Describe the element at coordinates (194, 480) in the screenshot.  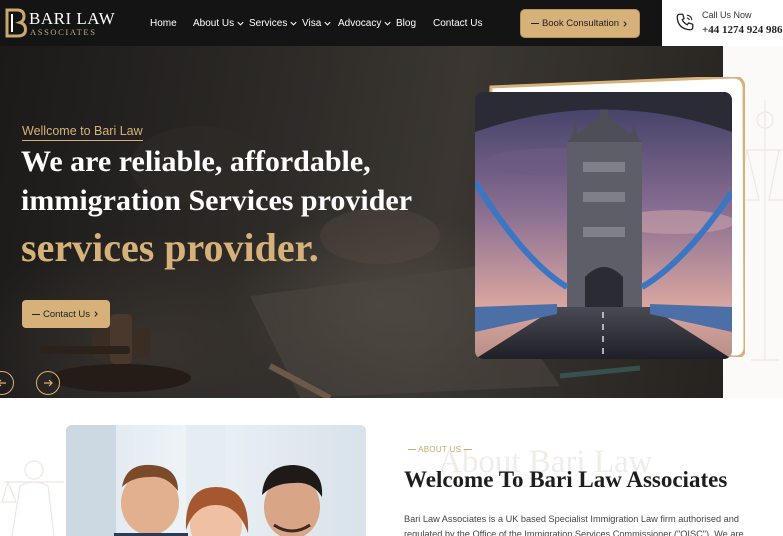
I see `team-illustration` at that location.